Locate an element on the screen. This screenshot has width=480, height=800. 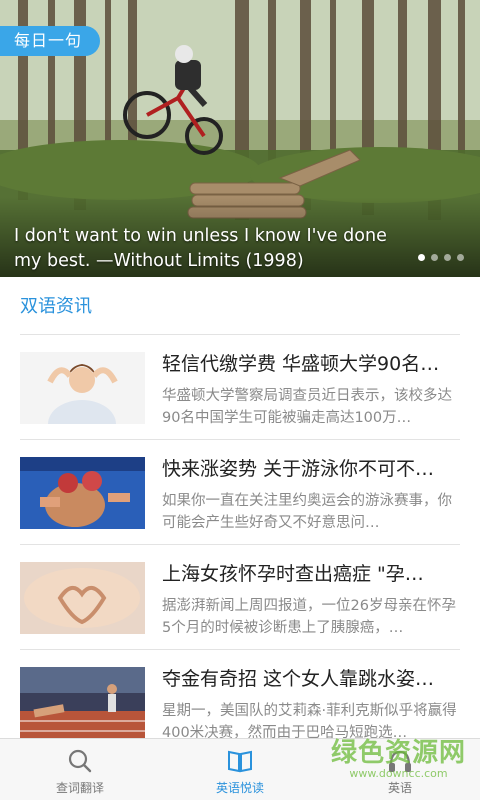
tab-label: 查词翻译 is located at coordinates (79, 788).